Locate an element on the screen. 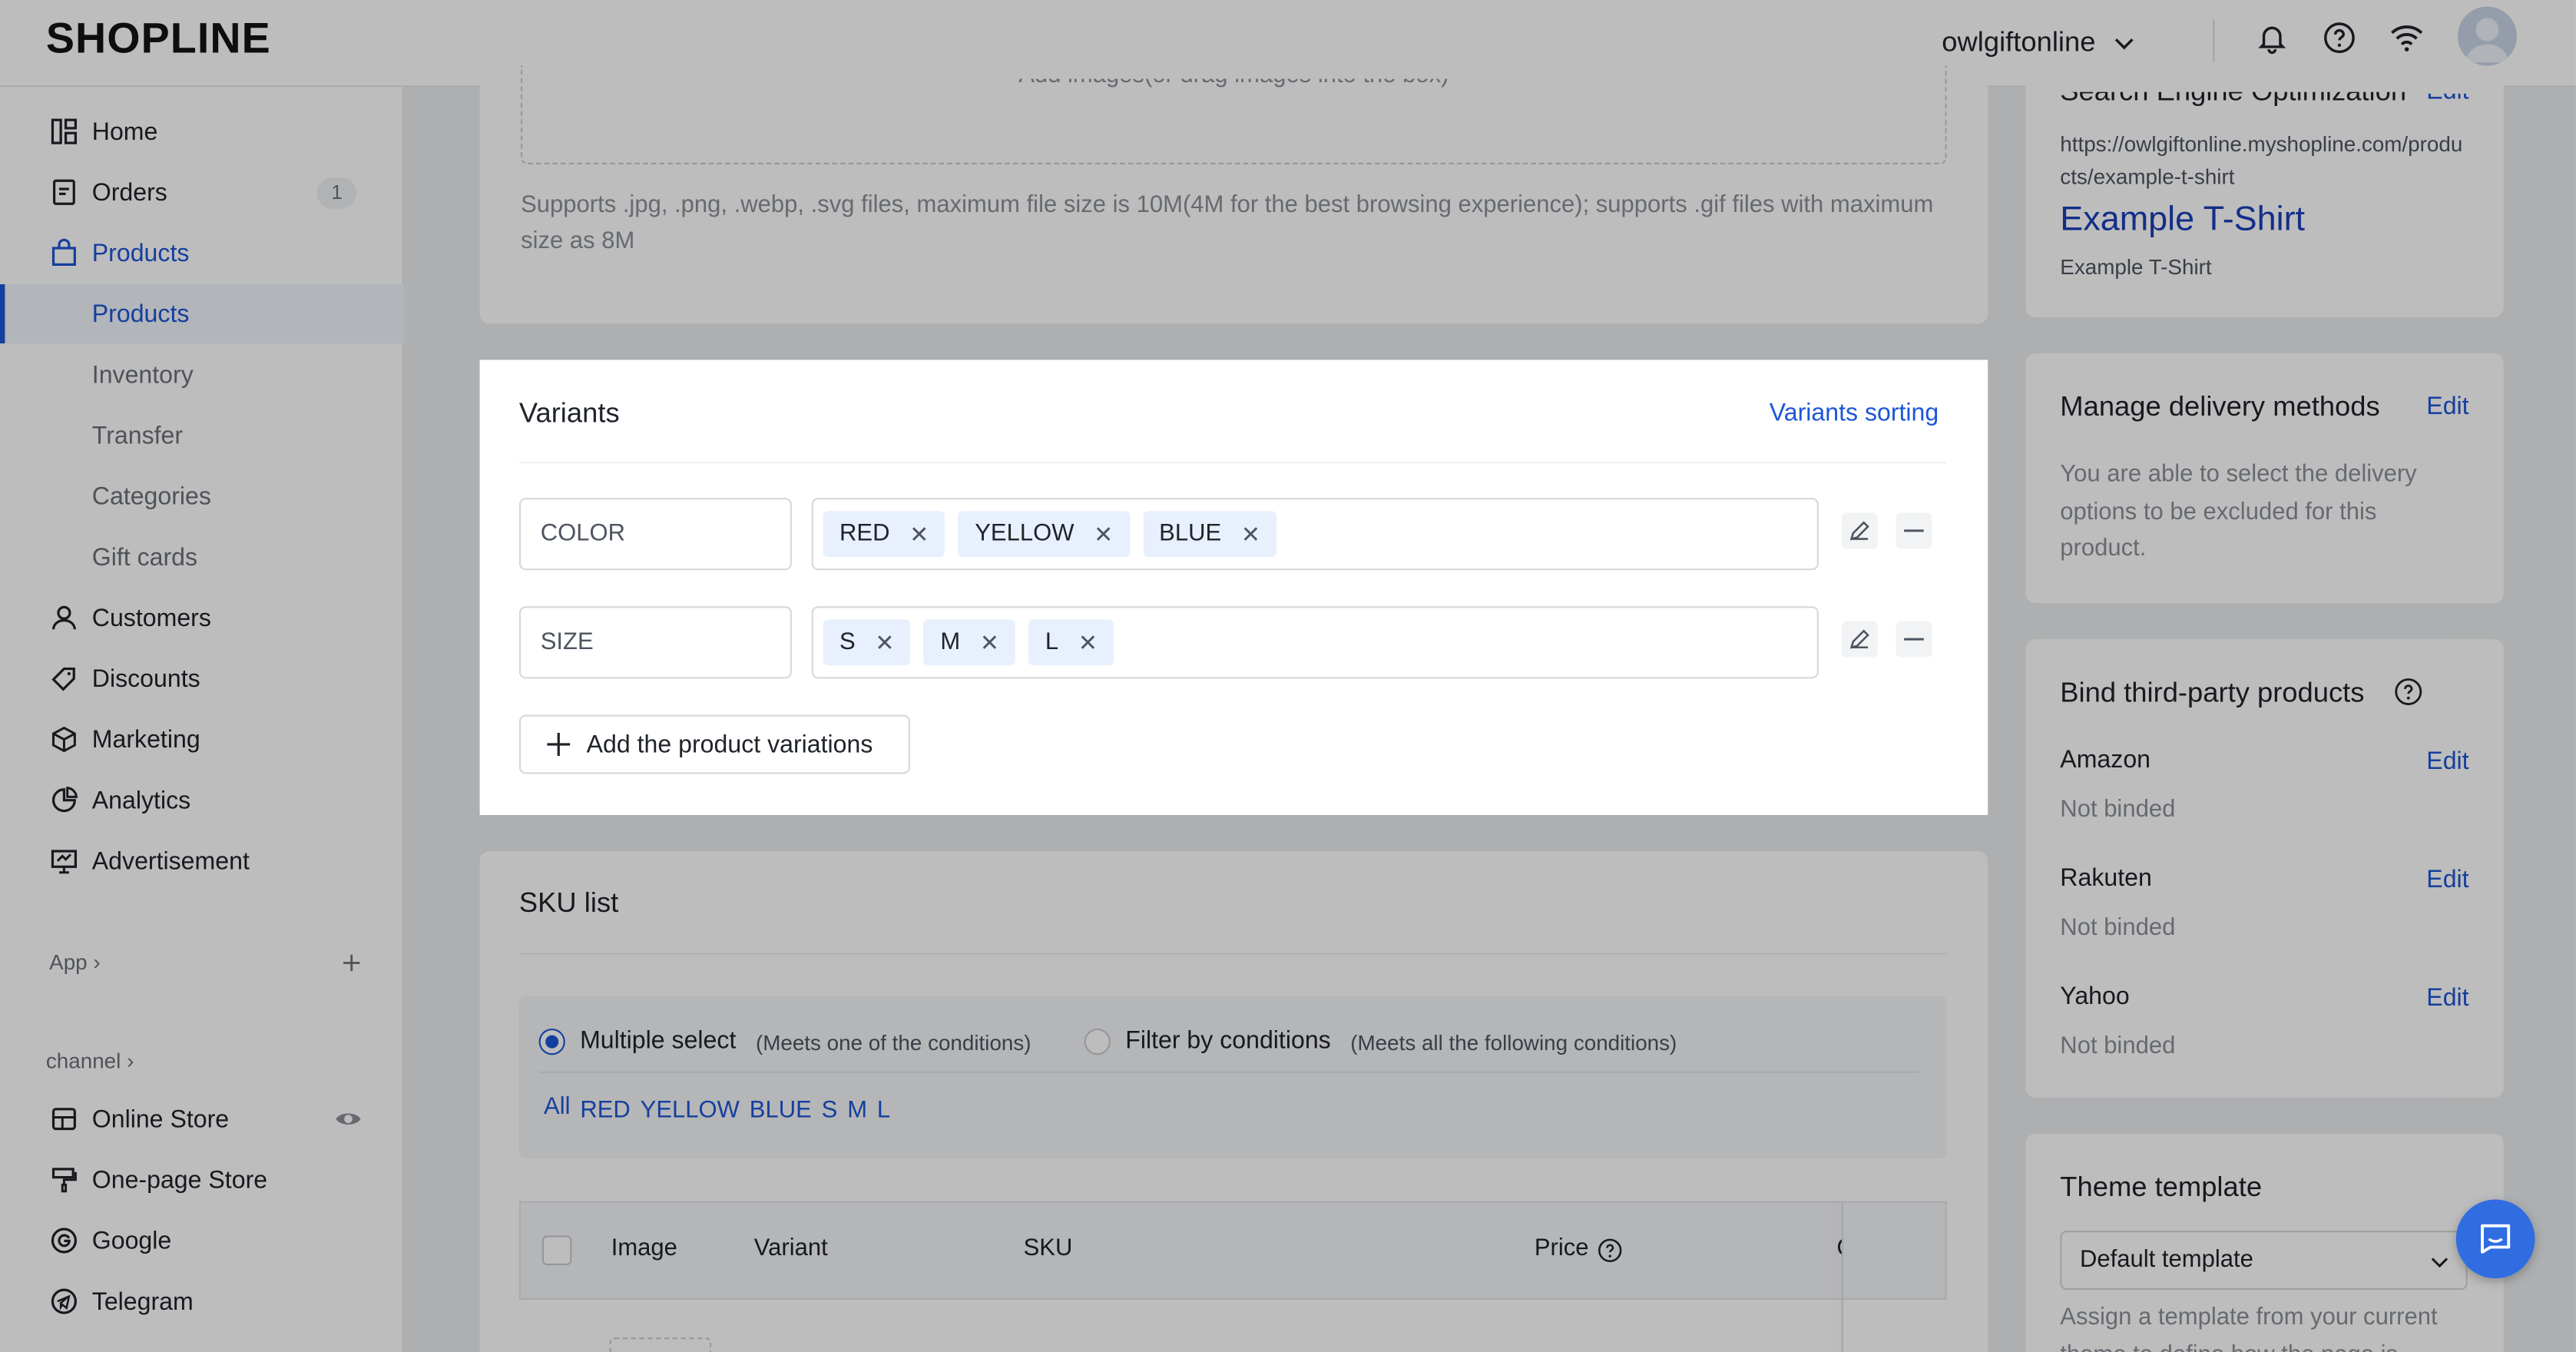  sidebar-item-label: Online Store is located at coordinates (160, 1119).